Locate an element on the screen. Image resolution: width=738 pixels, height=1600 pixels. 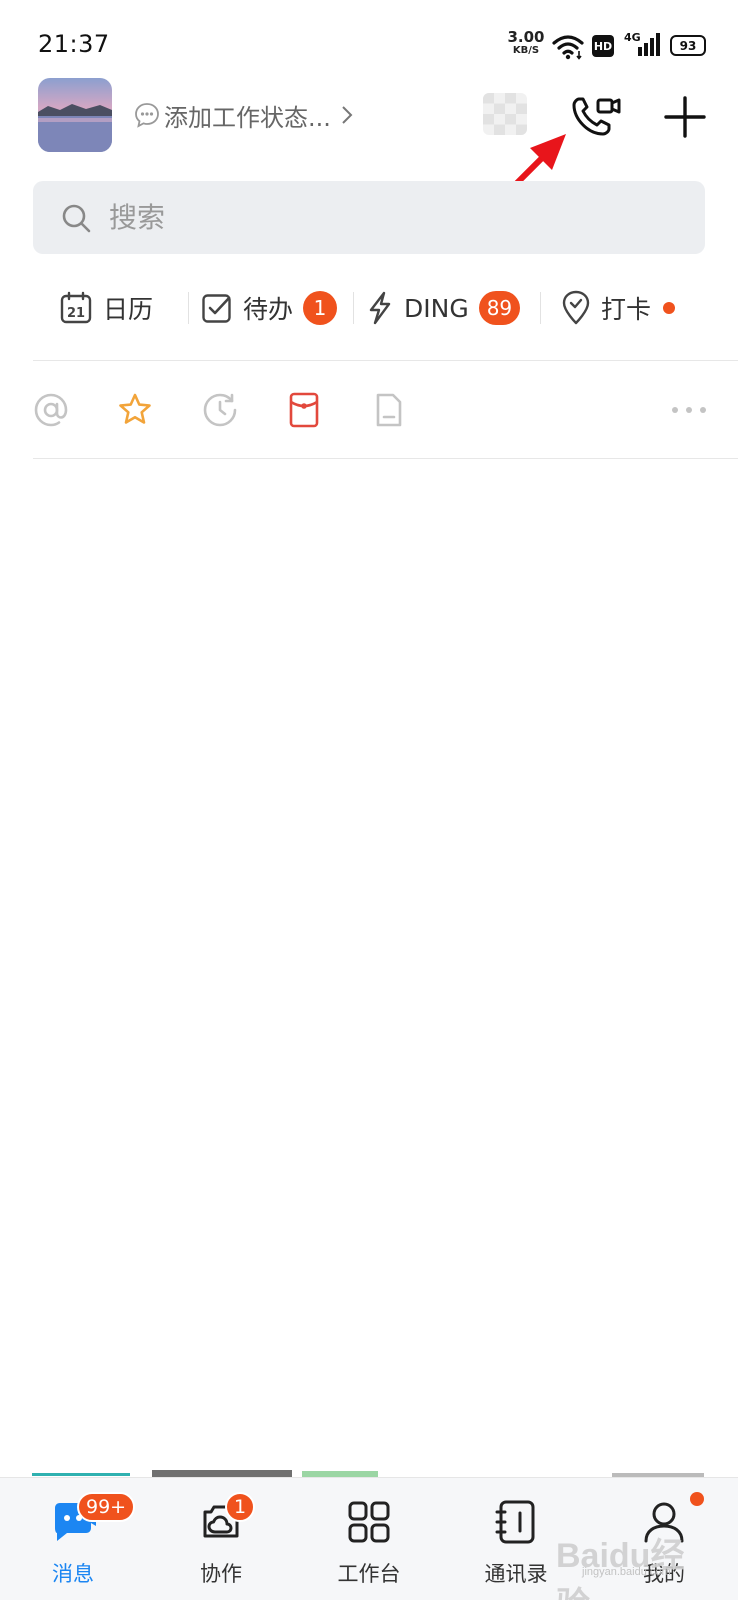
calendar-icon: 21 is located at coordinates (76, 307).